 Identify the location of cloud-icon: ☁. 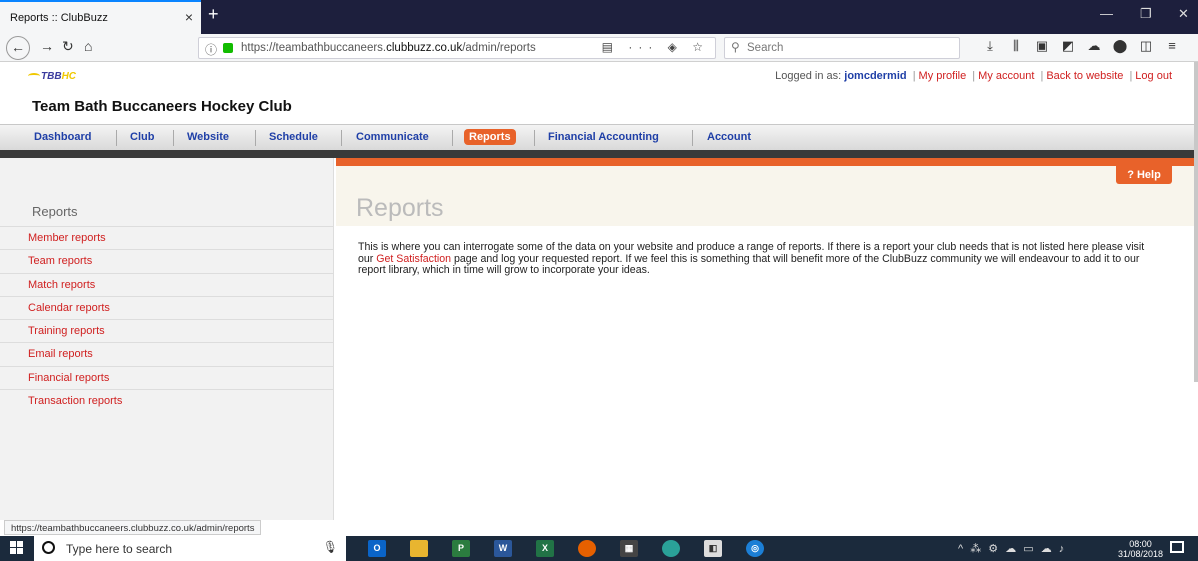
(1094, 46).